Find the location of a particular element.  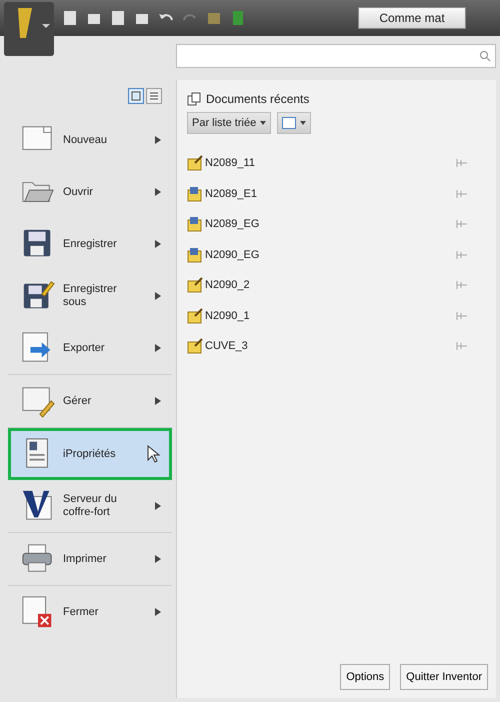

menu-item-label: Ouvrir is located at coordinates (78, 192).